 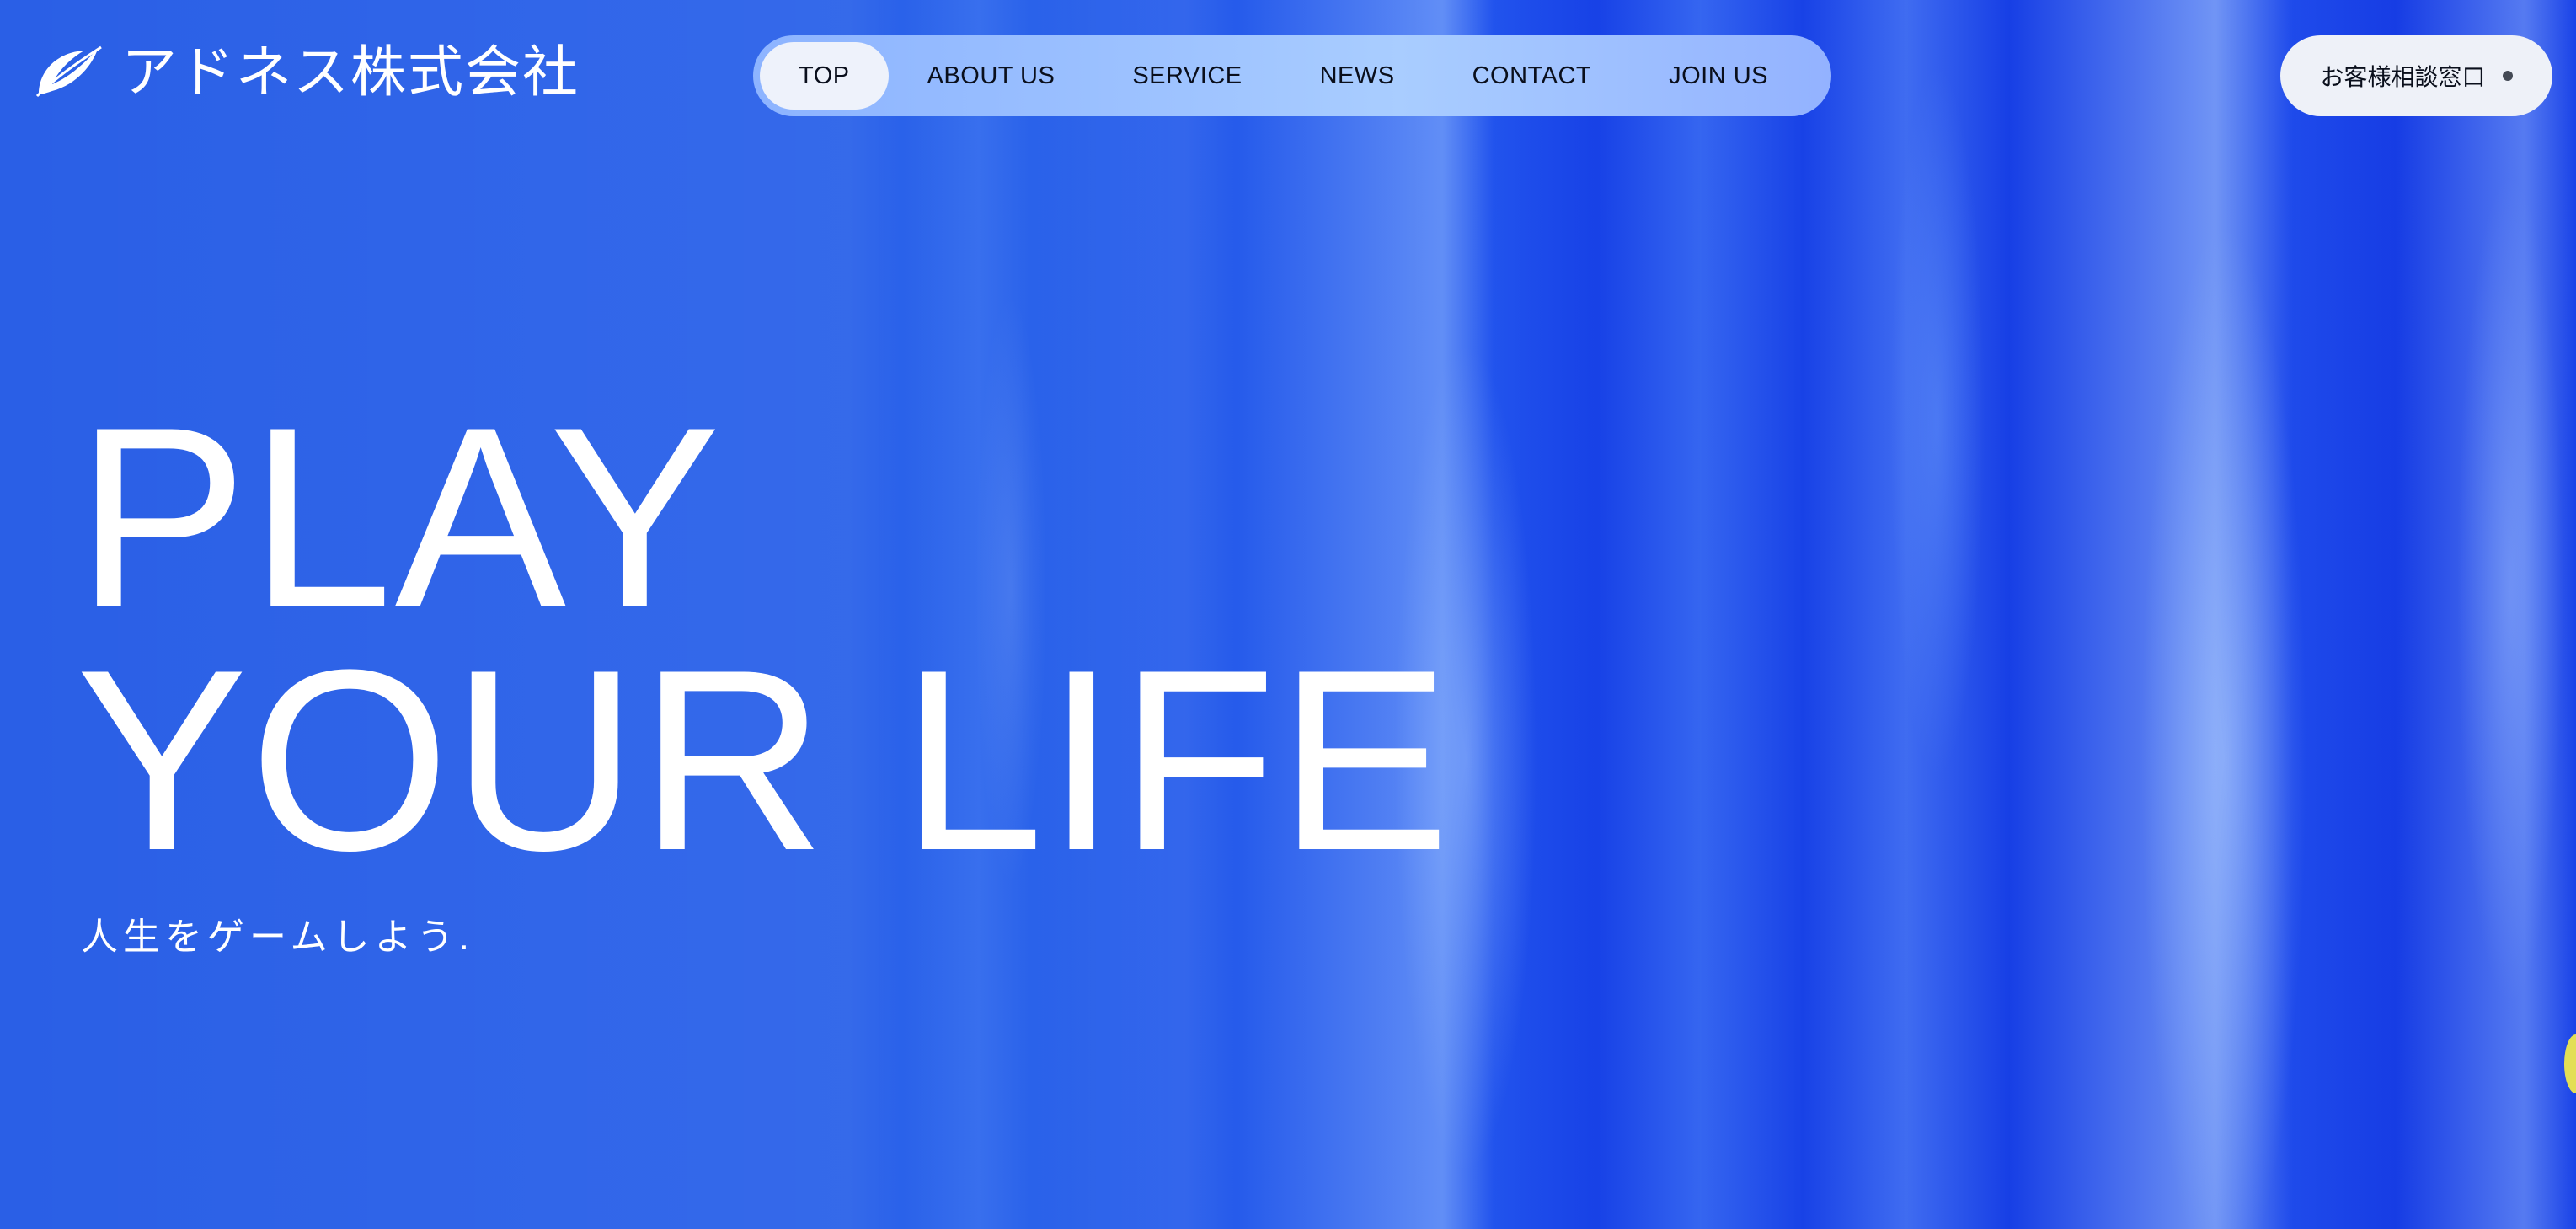 I want to click on leaf-swoosh-icon, so click(x=68, y=71).